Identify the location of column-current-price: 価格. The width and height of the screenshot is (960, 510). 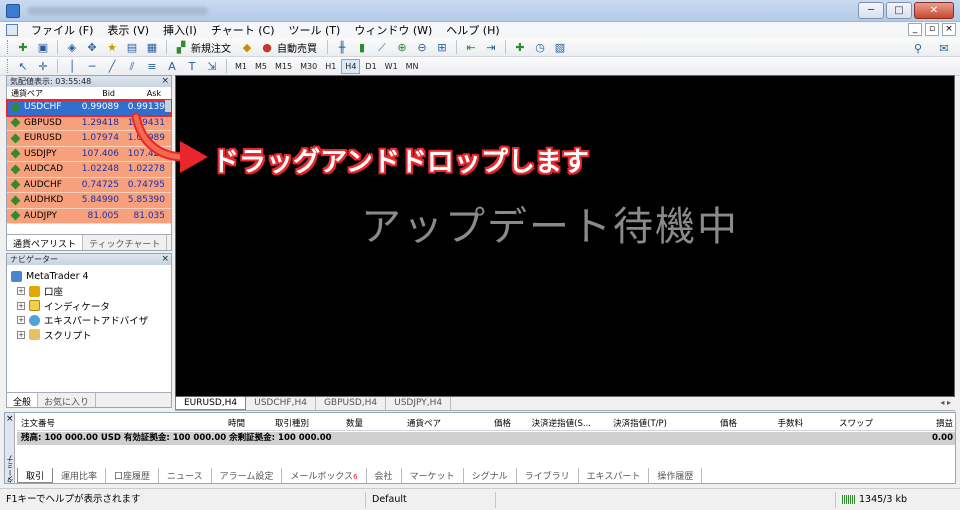
(702, 423).